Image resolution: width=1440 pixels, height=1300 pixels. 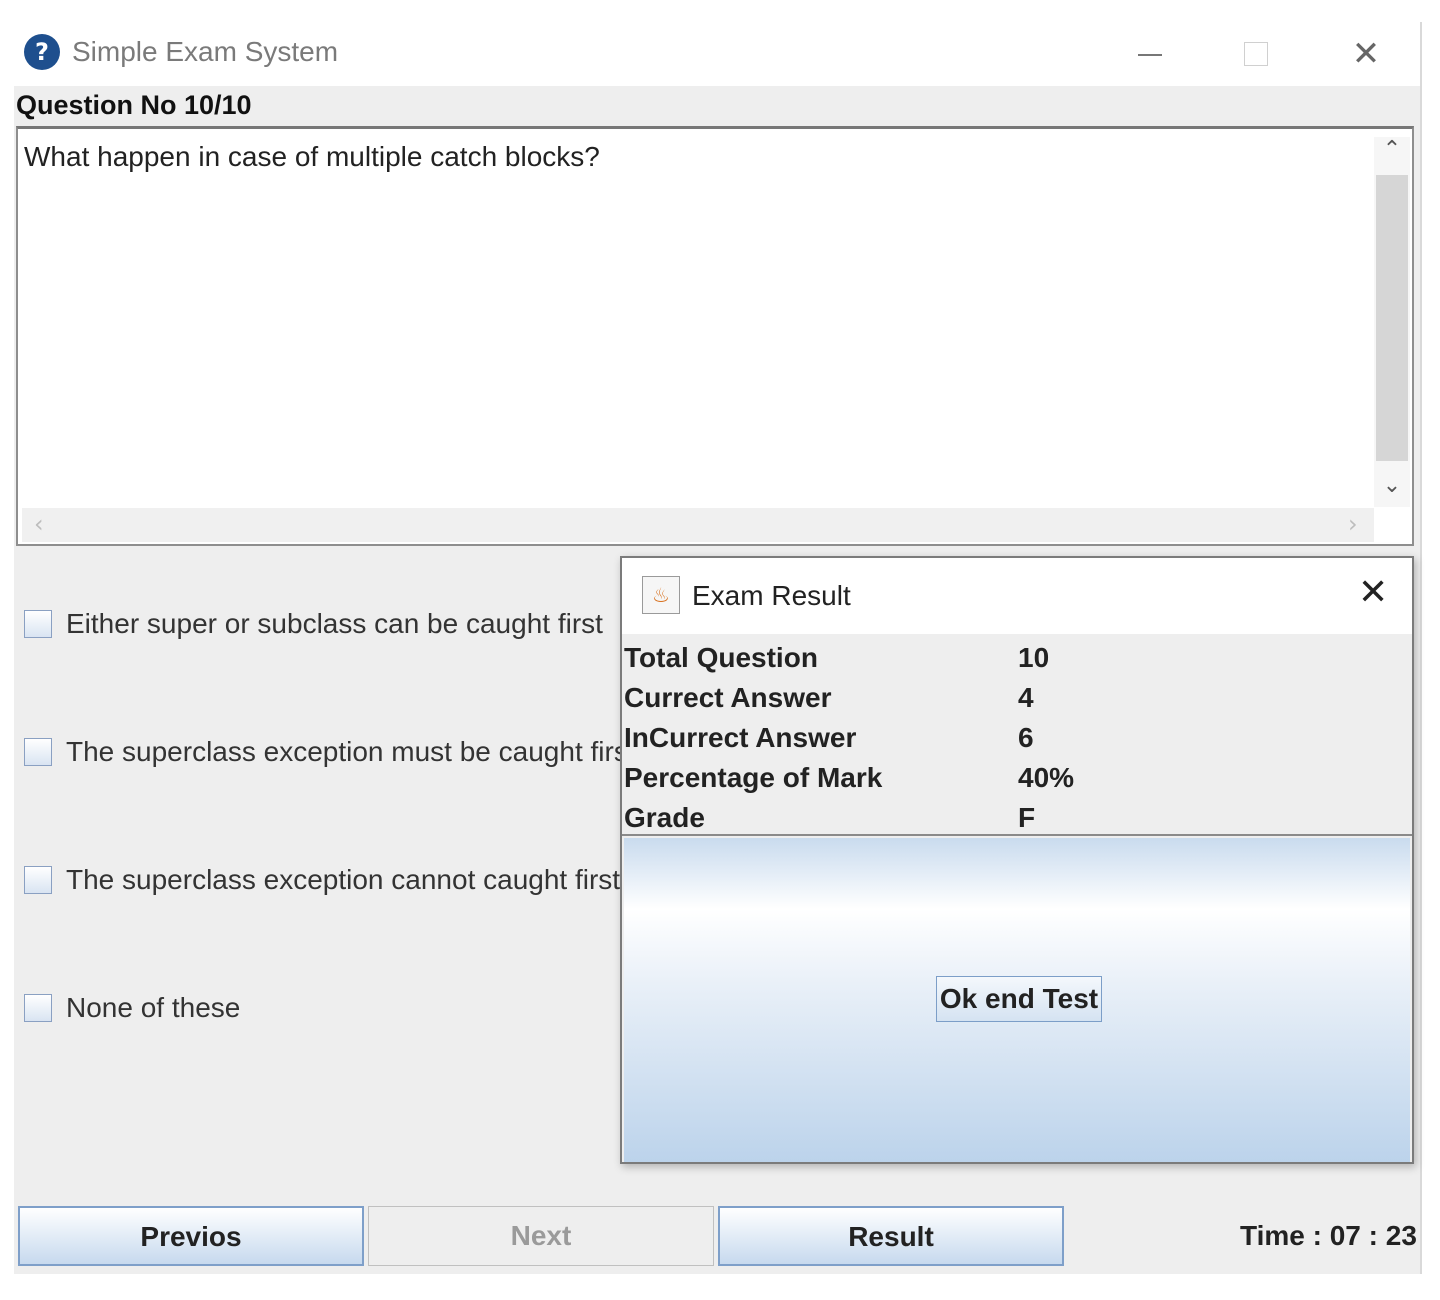 What do you see at coordinates (740, 737) in the screenshot?
I see `result-label: InCurrect Answer` at bounding box center [740, 737].